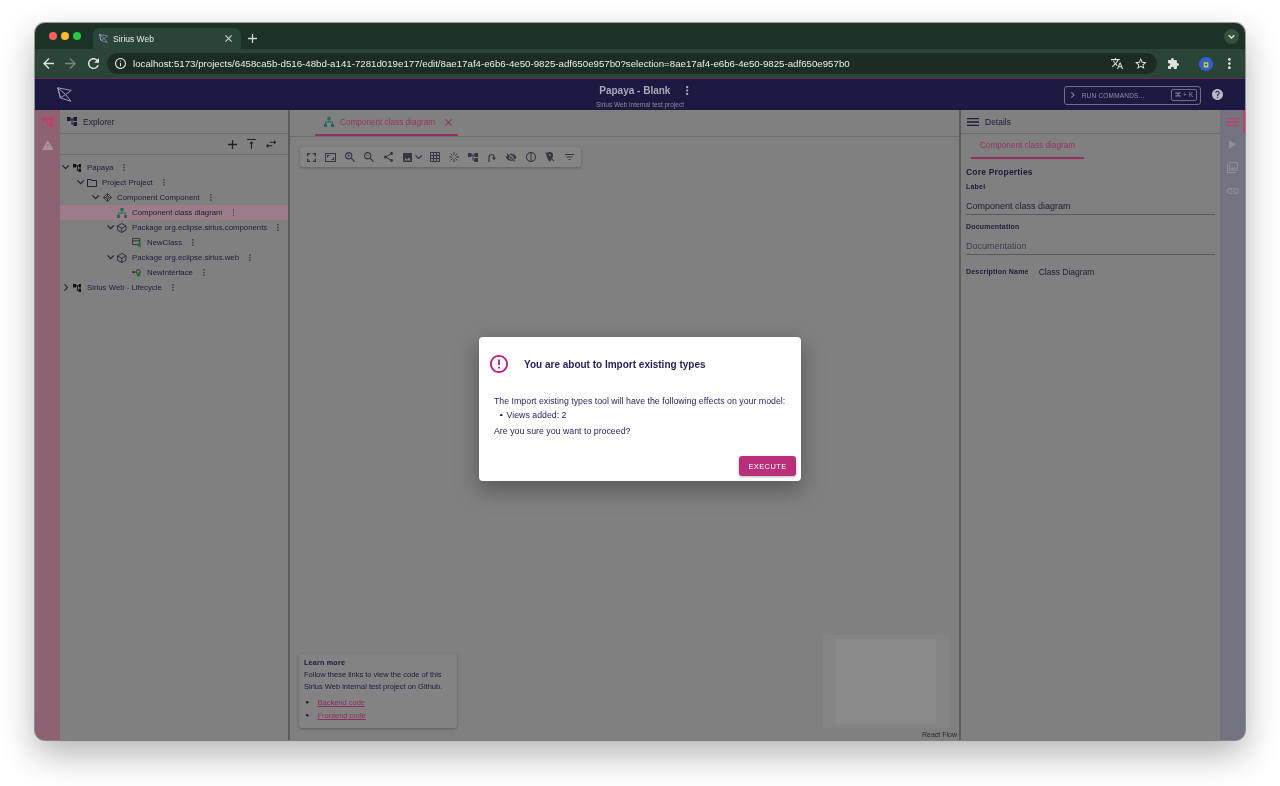 The height and width of the screenshot is (786, 1280). What do you see at coordinates (312, 157) in the screenshot?
I see `fullscreen-icon` at bounding box center [312, 157].